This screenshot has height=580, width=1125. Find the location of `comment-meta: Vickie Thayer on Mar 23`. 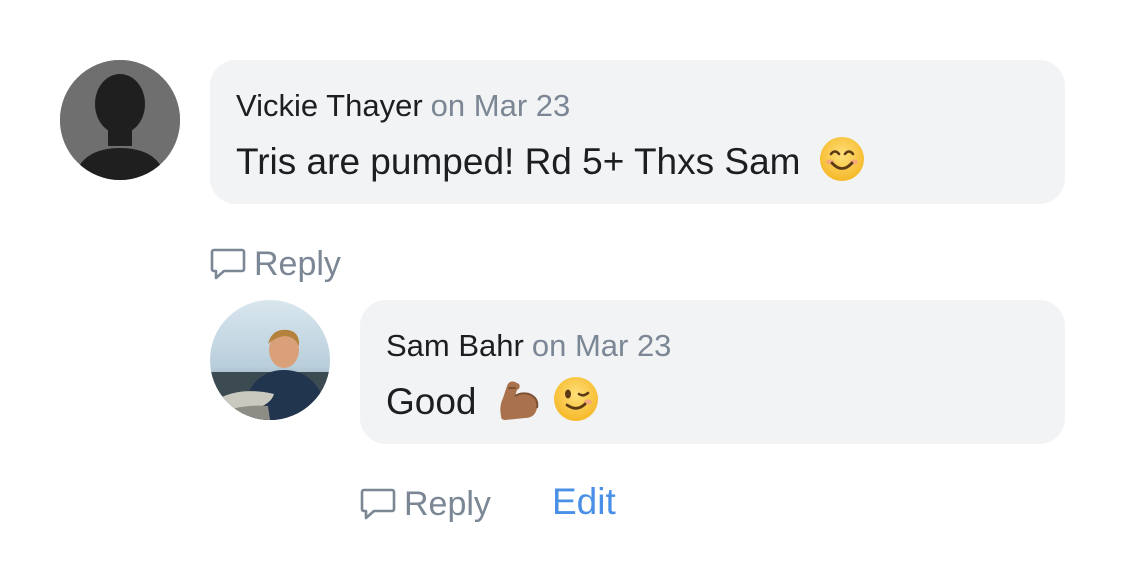

comment-meta: Vickie Thayer on Mar 23 is located at coordinates (403, 106).